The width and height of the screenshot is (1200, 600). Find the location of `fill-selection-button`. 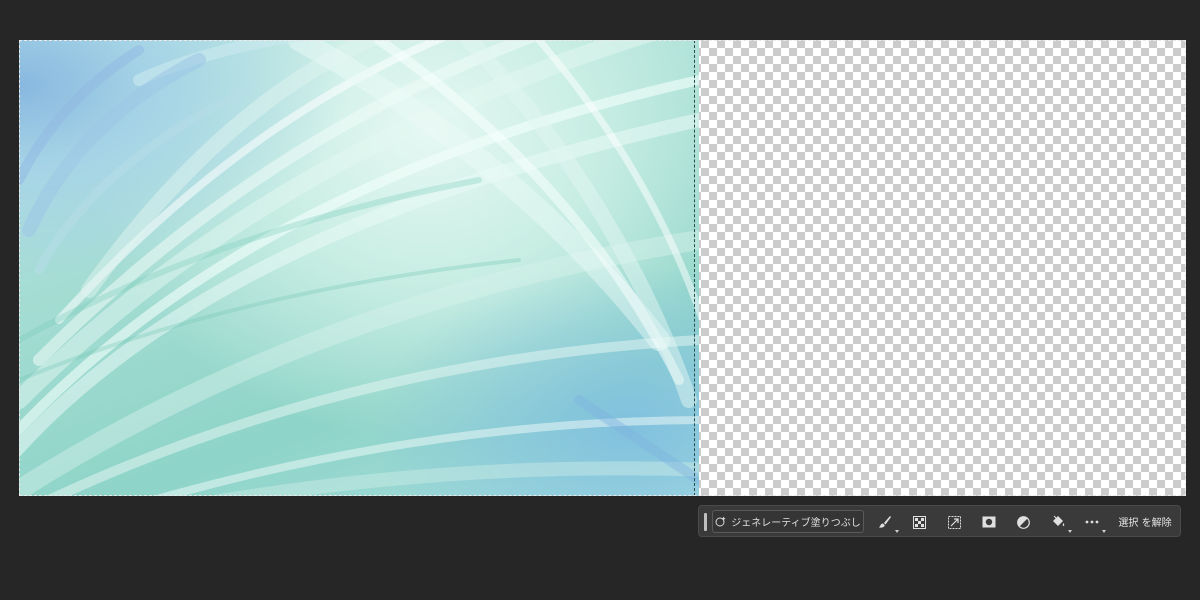

fill-selection-button is located at coordinates (1059, 522).